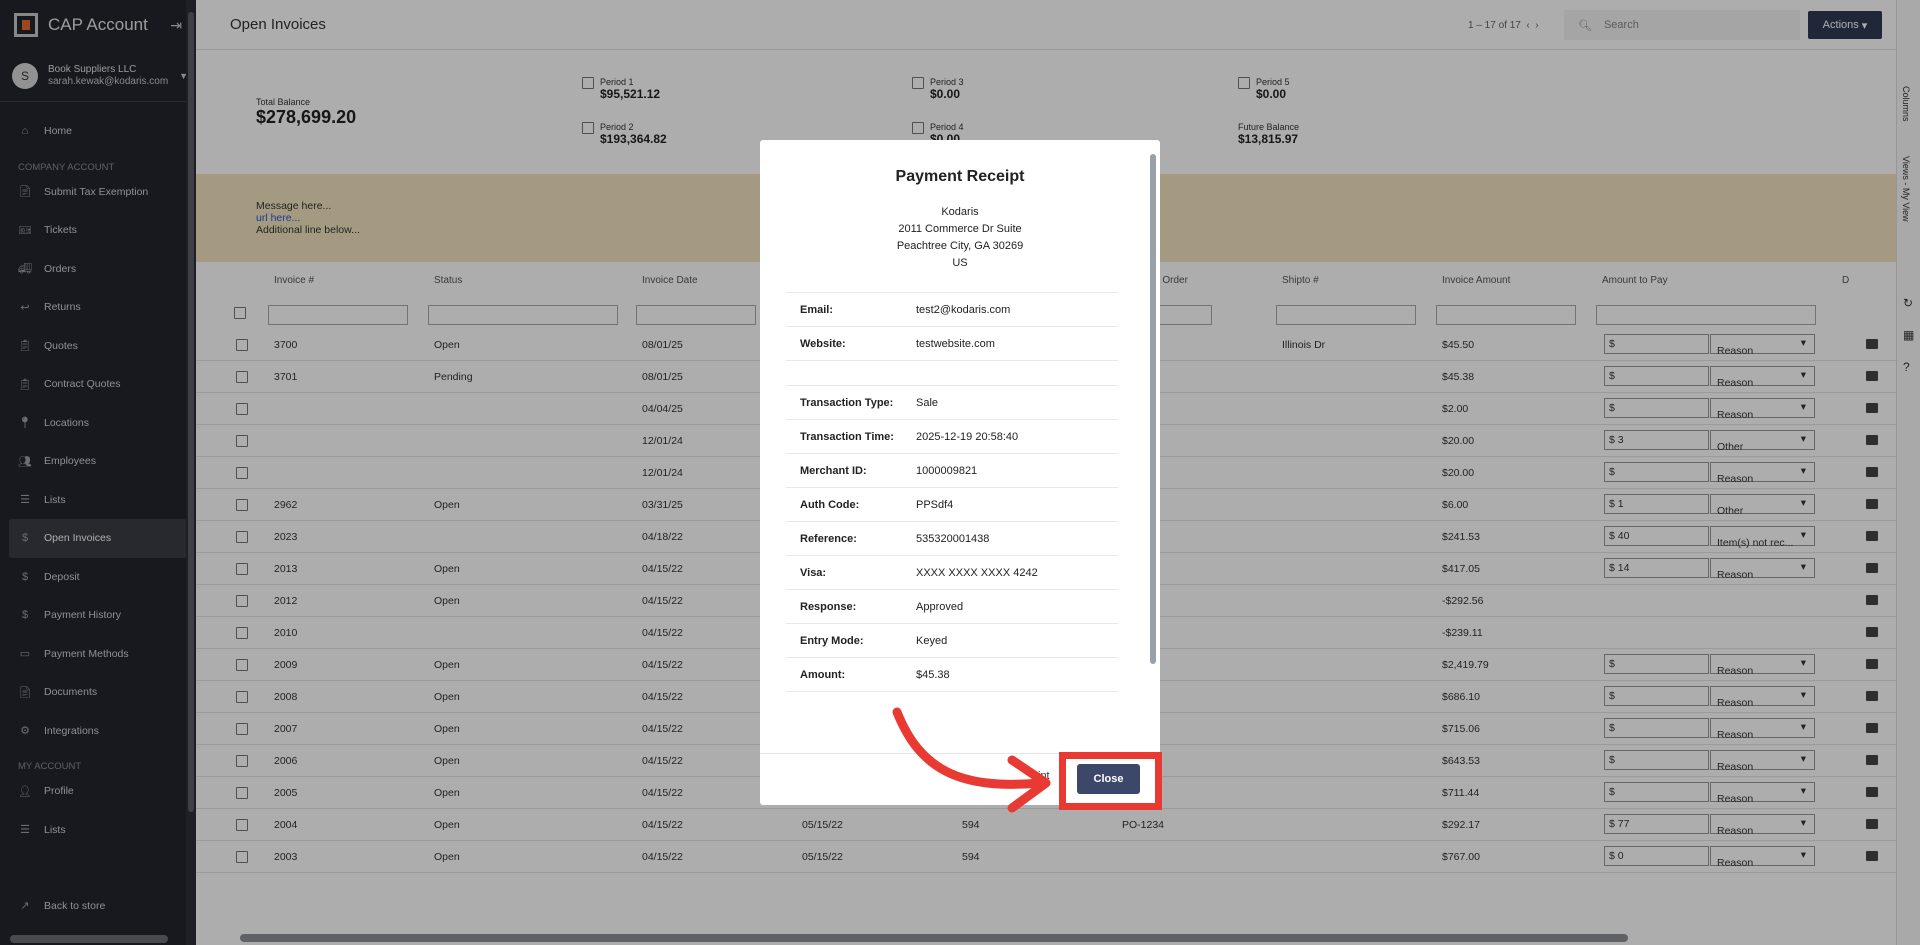  Describe the element at coordinates (971, 760) in the screenshot. I see `annotation-arrow` at that location.